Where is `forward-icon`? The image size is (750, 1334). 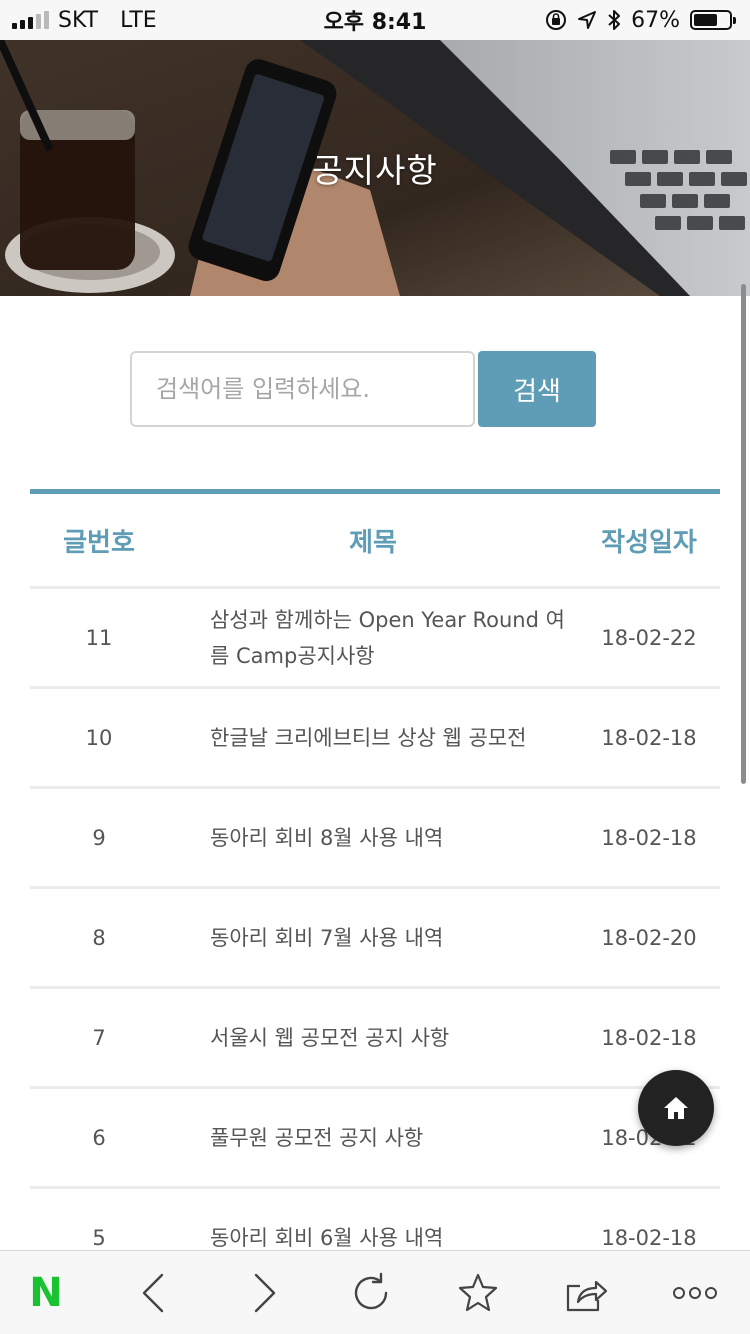
forward-icon is located at coordinates (265, 1293).